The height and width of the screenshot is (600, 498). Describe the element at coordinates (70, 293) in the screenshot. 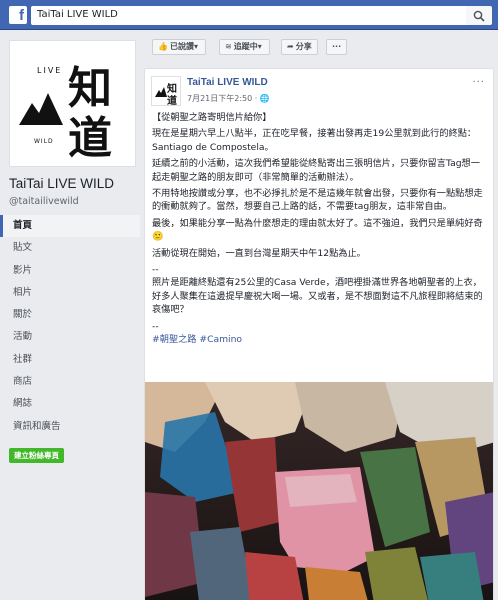

I see `nav-item-photos: 相片` at that location.